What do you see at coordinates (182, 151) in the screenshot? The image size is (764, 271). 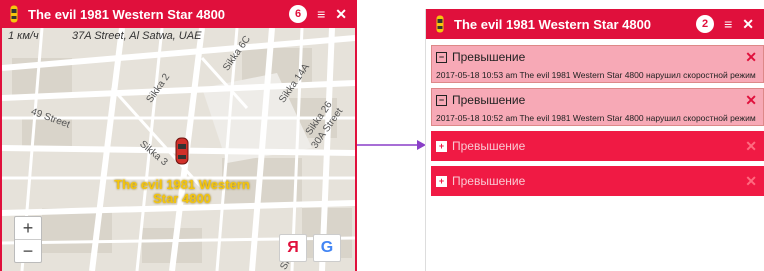 I see `vehicle-marker` at bounding box center [182, 151].